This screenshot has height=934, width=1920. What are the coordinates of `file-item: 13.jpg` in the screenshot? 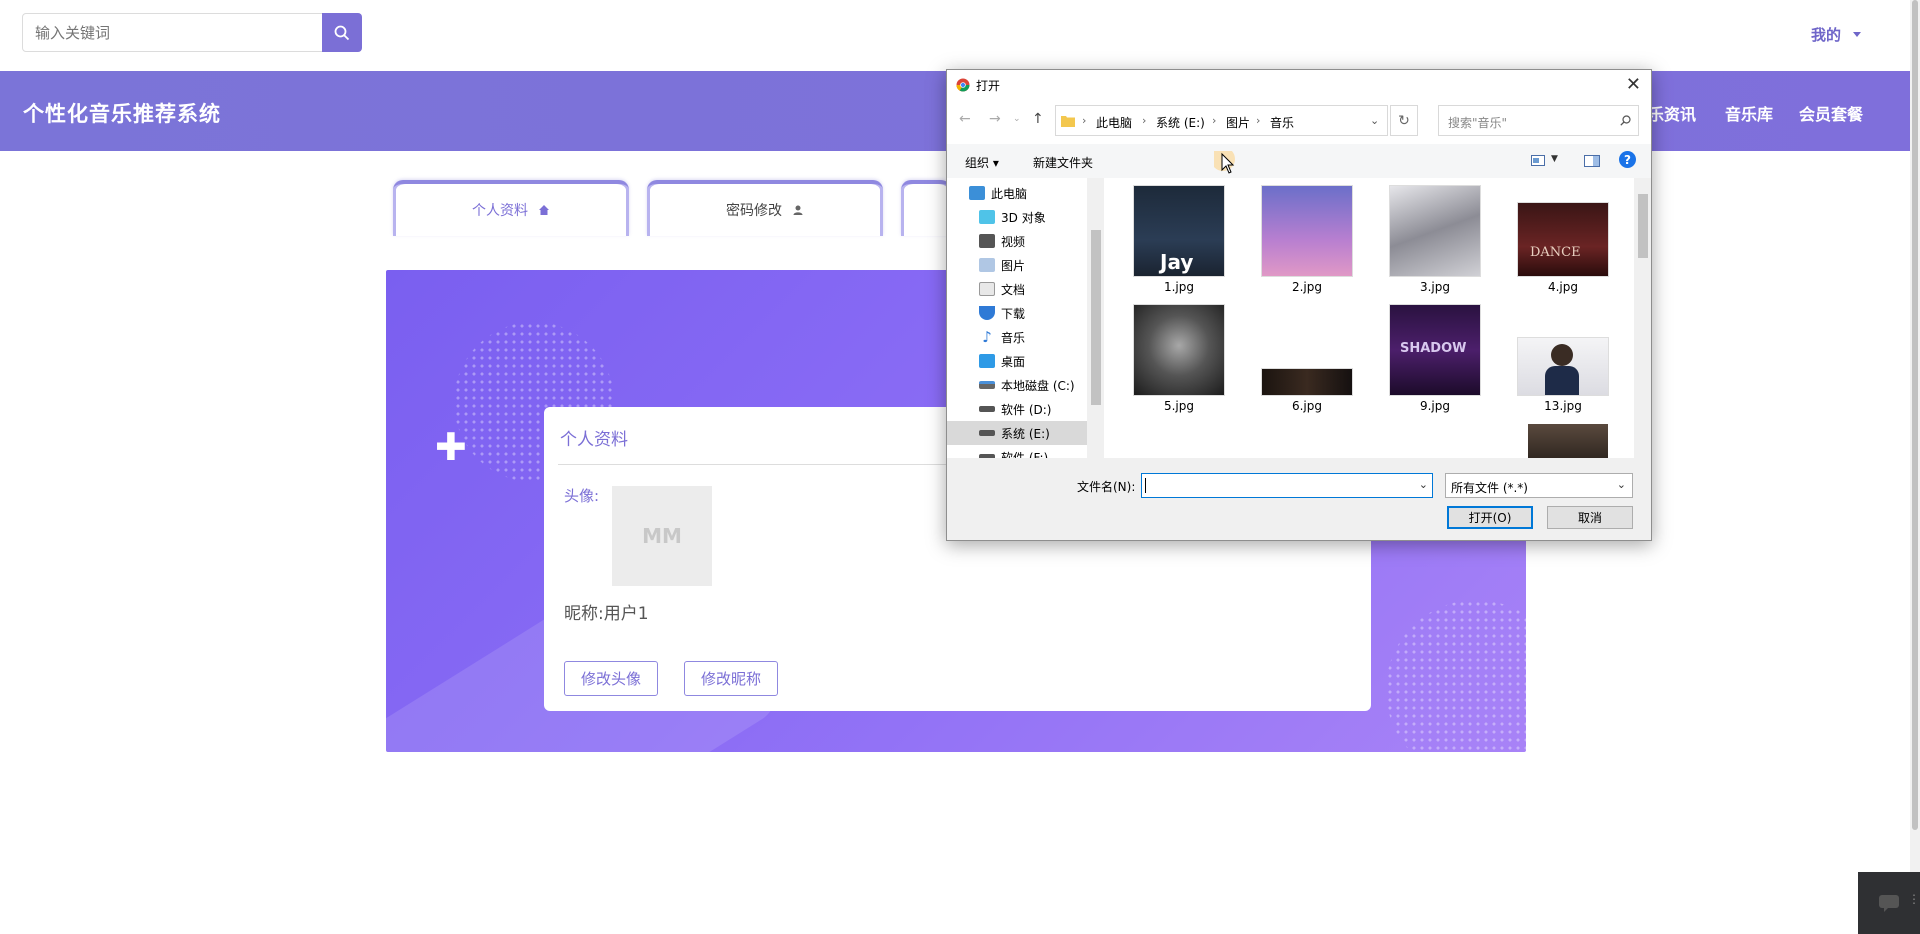 It's located at (1563, 375).